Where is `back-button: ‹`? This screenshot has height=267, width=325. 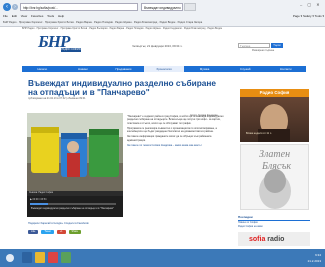 back-button: ‹ is located at coordinates (7, 7).